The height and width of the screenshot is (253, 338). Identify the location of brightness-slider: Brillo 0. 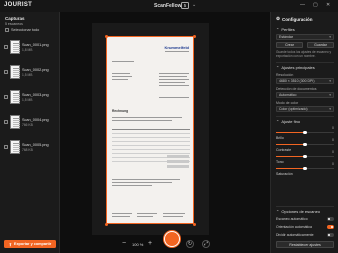
(305, 133).